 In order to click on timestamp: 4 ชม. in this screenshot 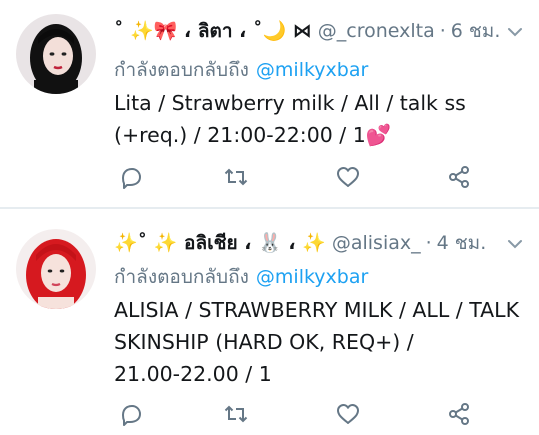, I will do `click(462, 243)`.